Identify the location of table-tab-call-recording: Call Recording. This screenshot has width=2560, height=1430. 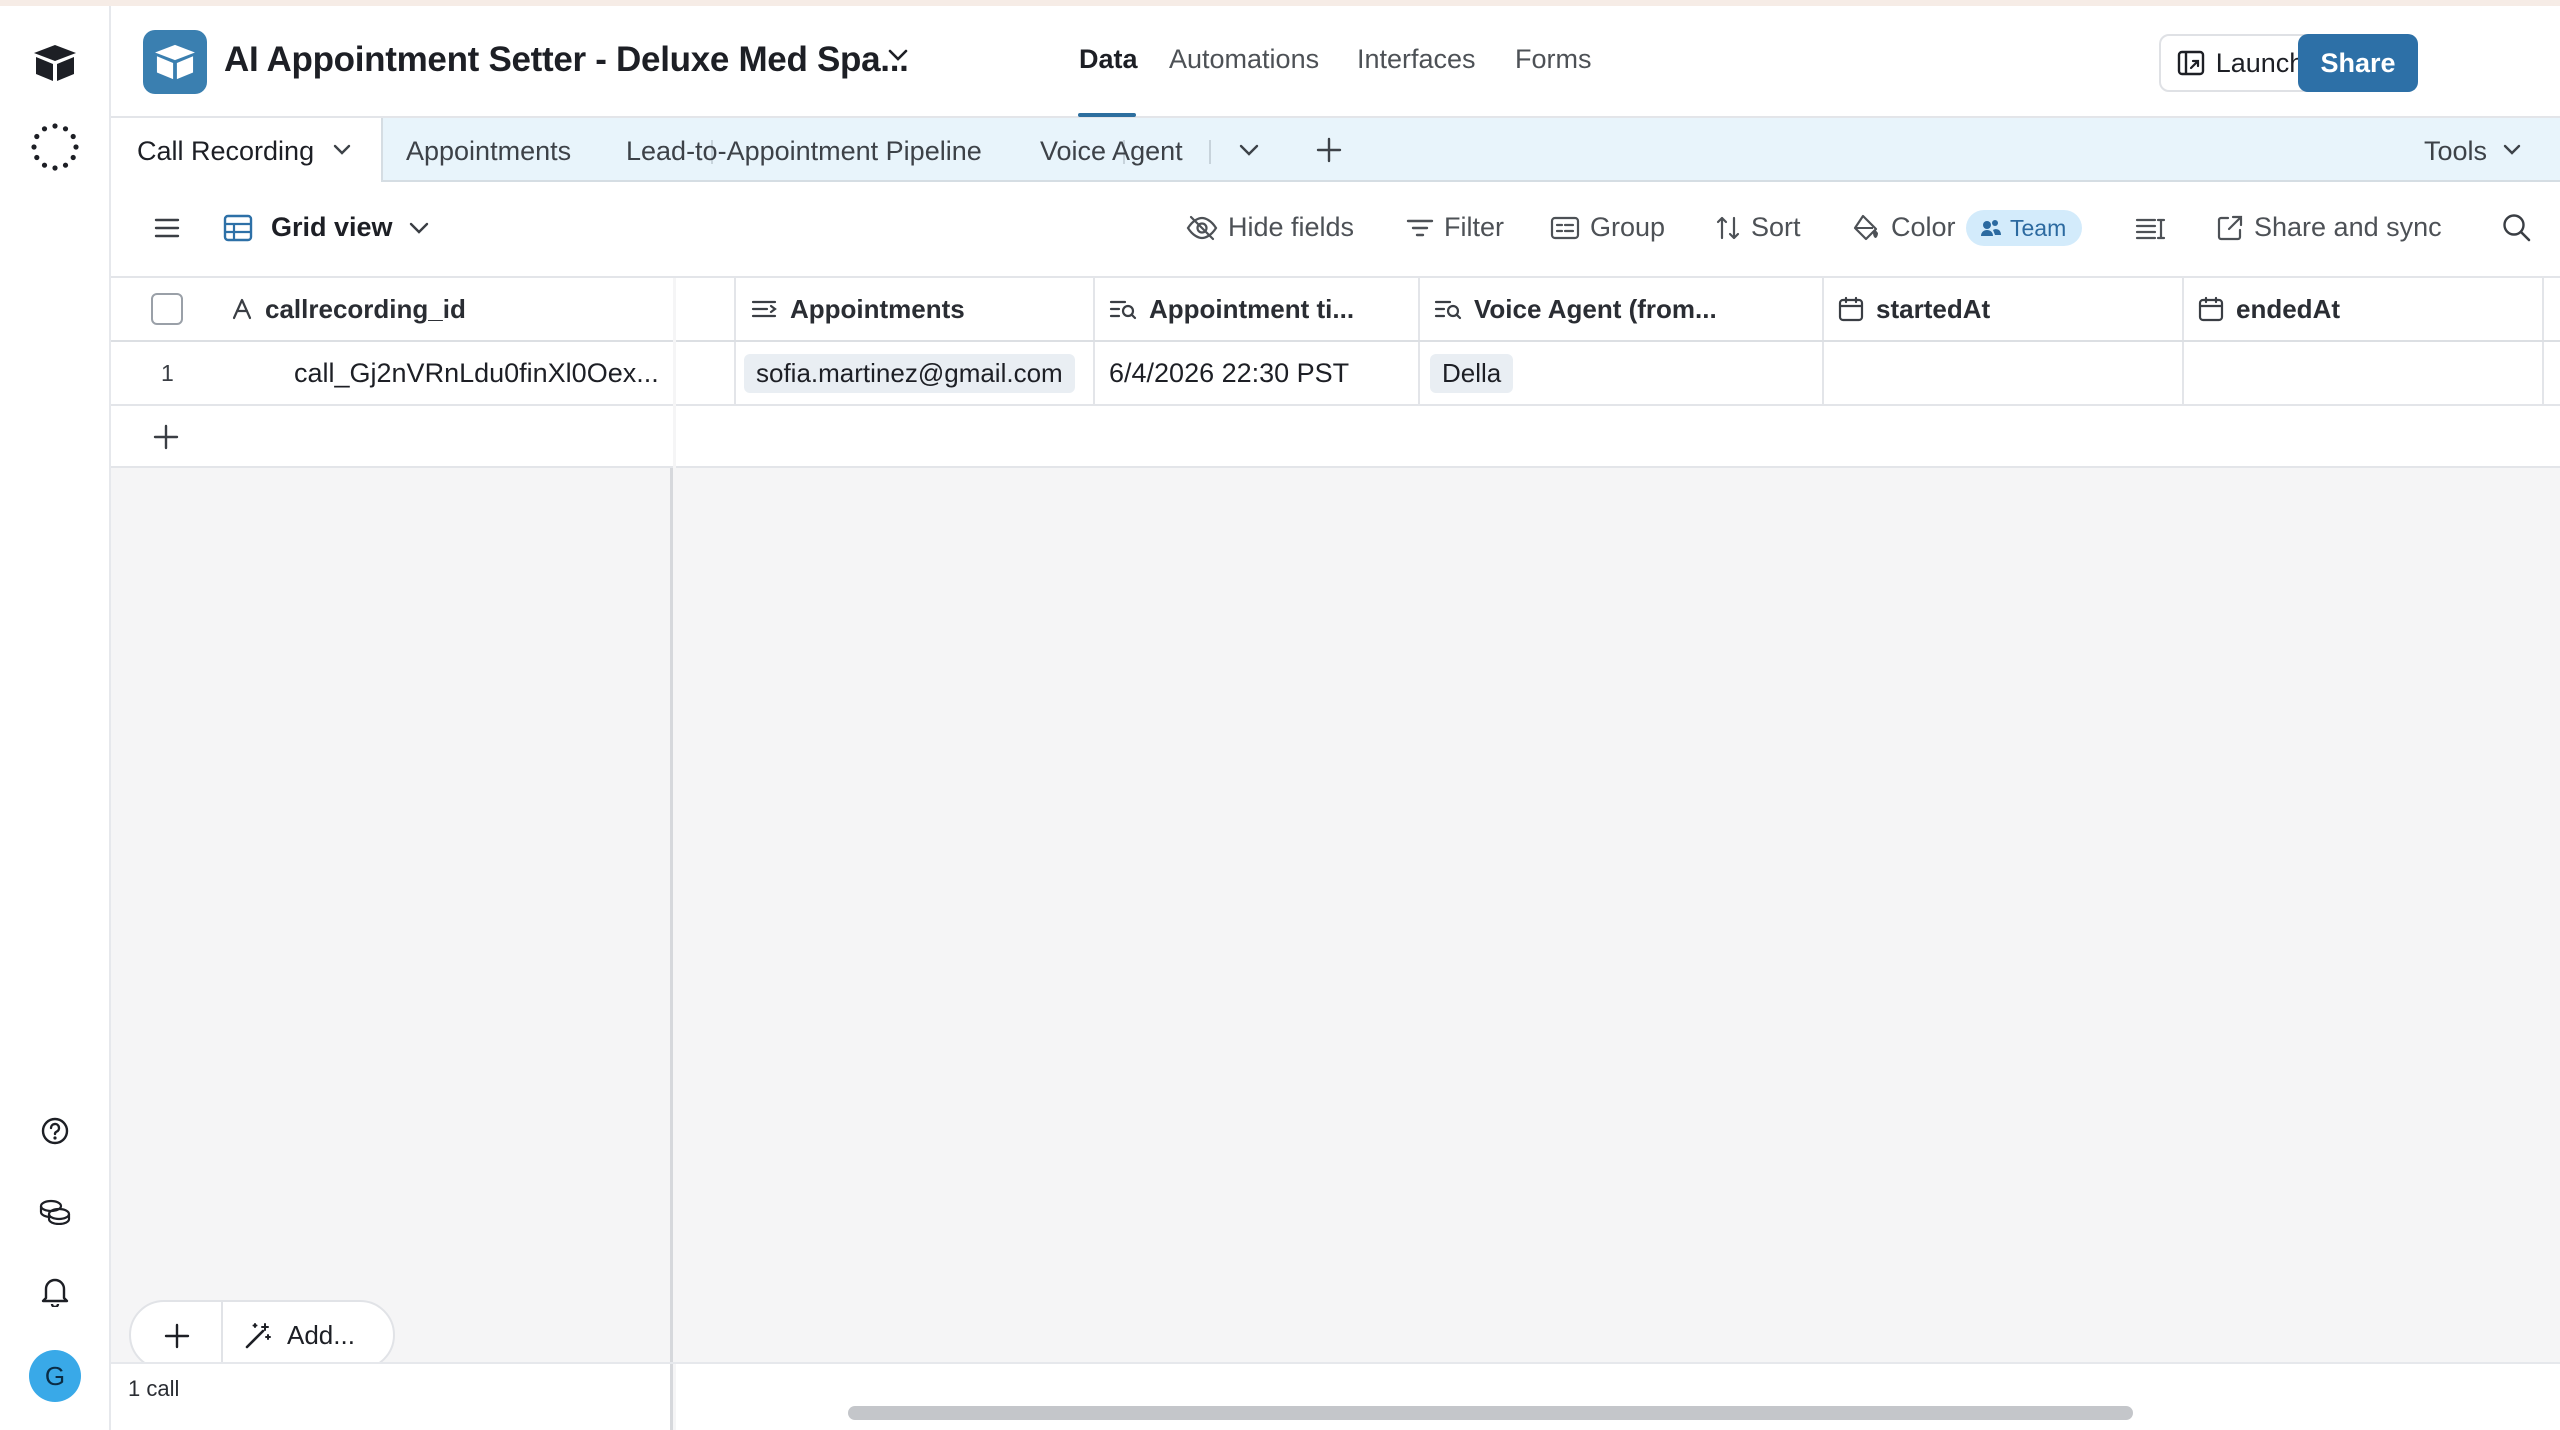
(247, 151).